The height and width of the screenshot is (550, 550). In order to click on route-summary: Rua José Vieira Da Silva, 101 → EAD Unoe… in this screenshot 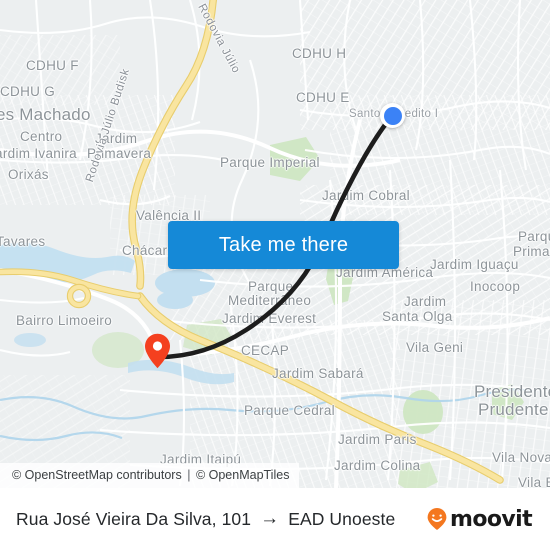, I will do `click(205, 519)`.